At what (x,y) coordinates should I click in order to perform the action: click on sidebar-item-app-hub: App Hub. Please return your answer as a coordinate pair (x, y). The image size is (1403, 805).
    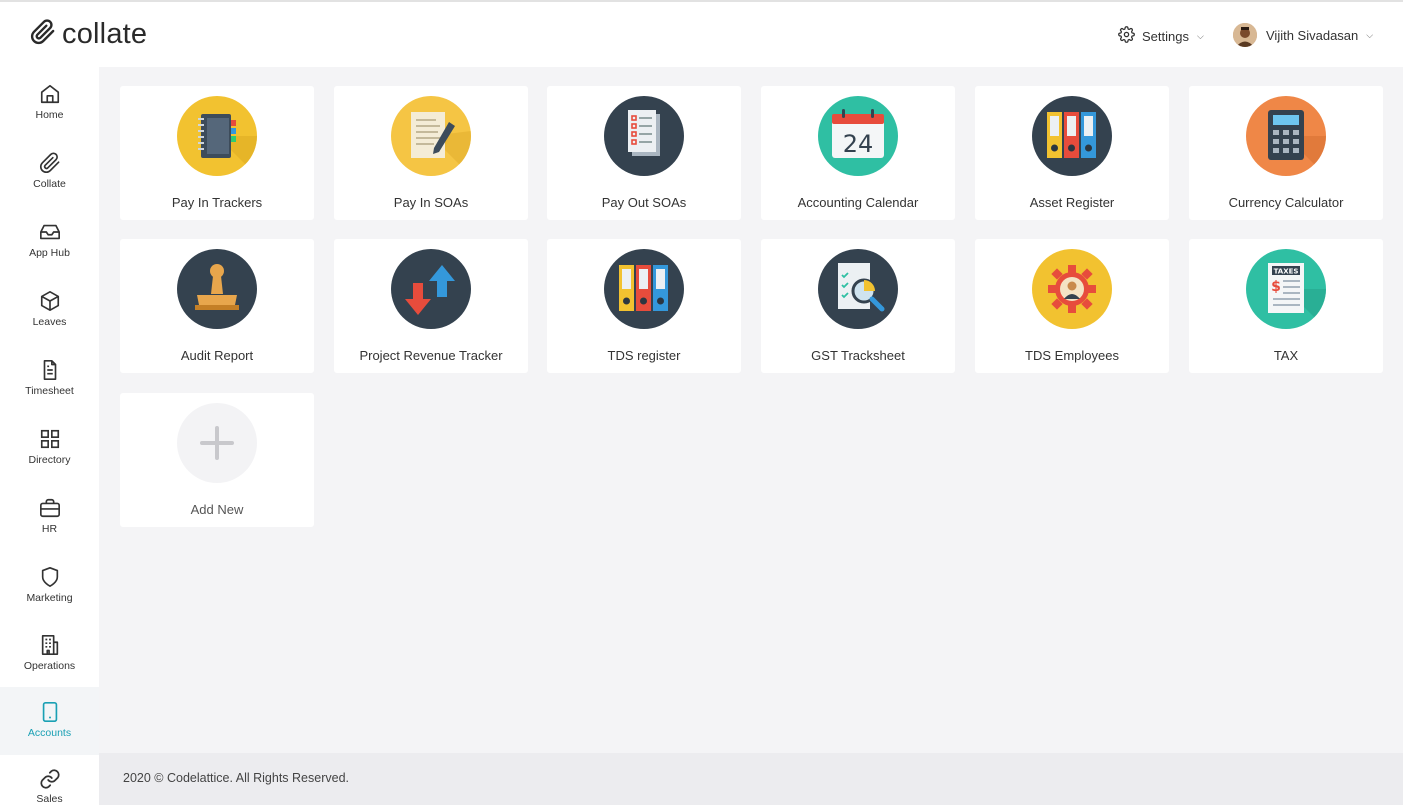
    Looking at the image, I should click on (49, 241).